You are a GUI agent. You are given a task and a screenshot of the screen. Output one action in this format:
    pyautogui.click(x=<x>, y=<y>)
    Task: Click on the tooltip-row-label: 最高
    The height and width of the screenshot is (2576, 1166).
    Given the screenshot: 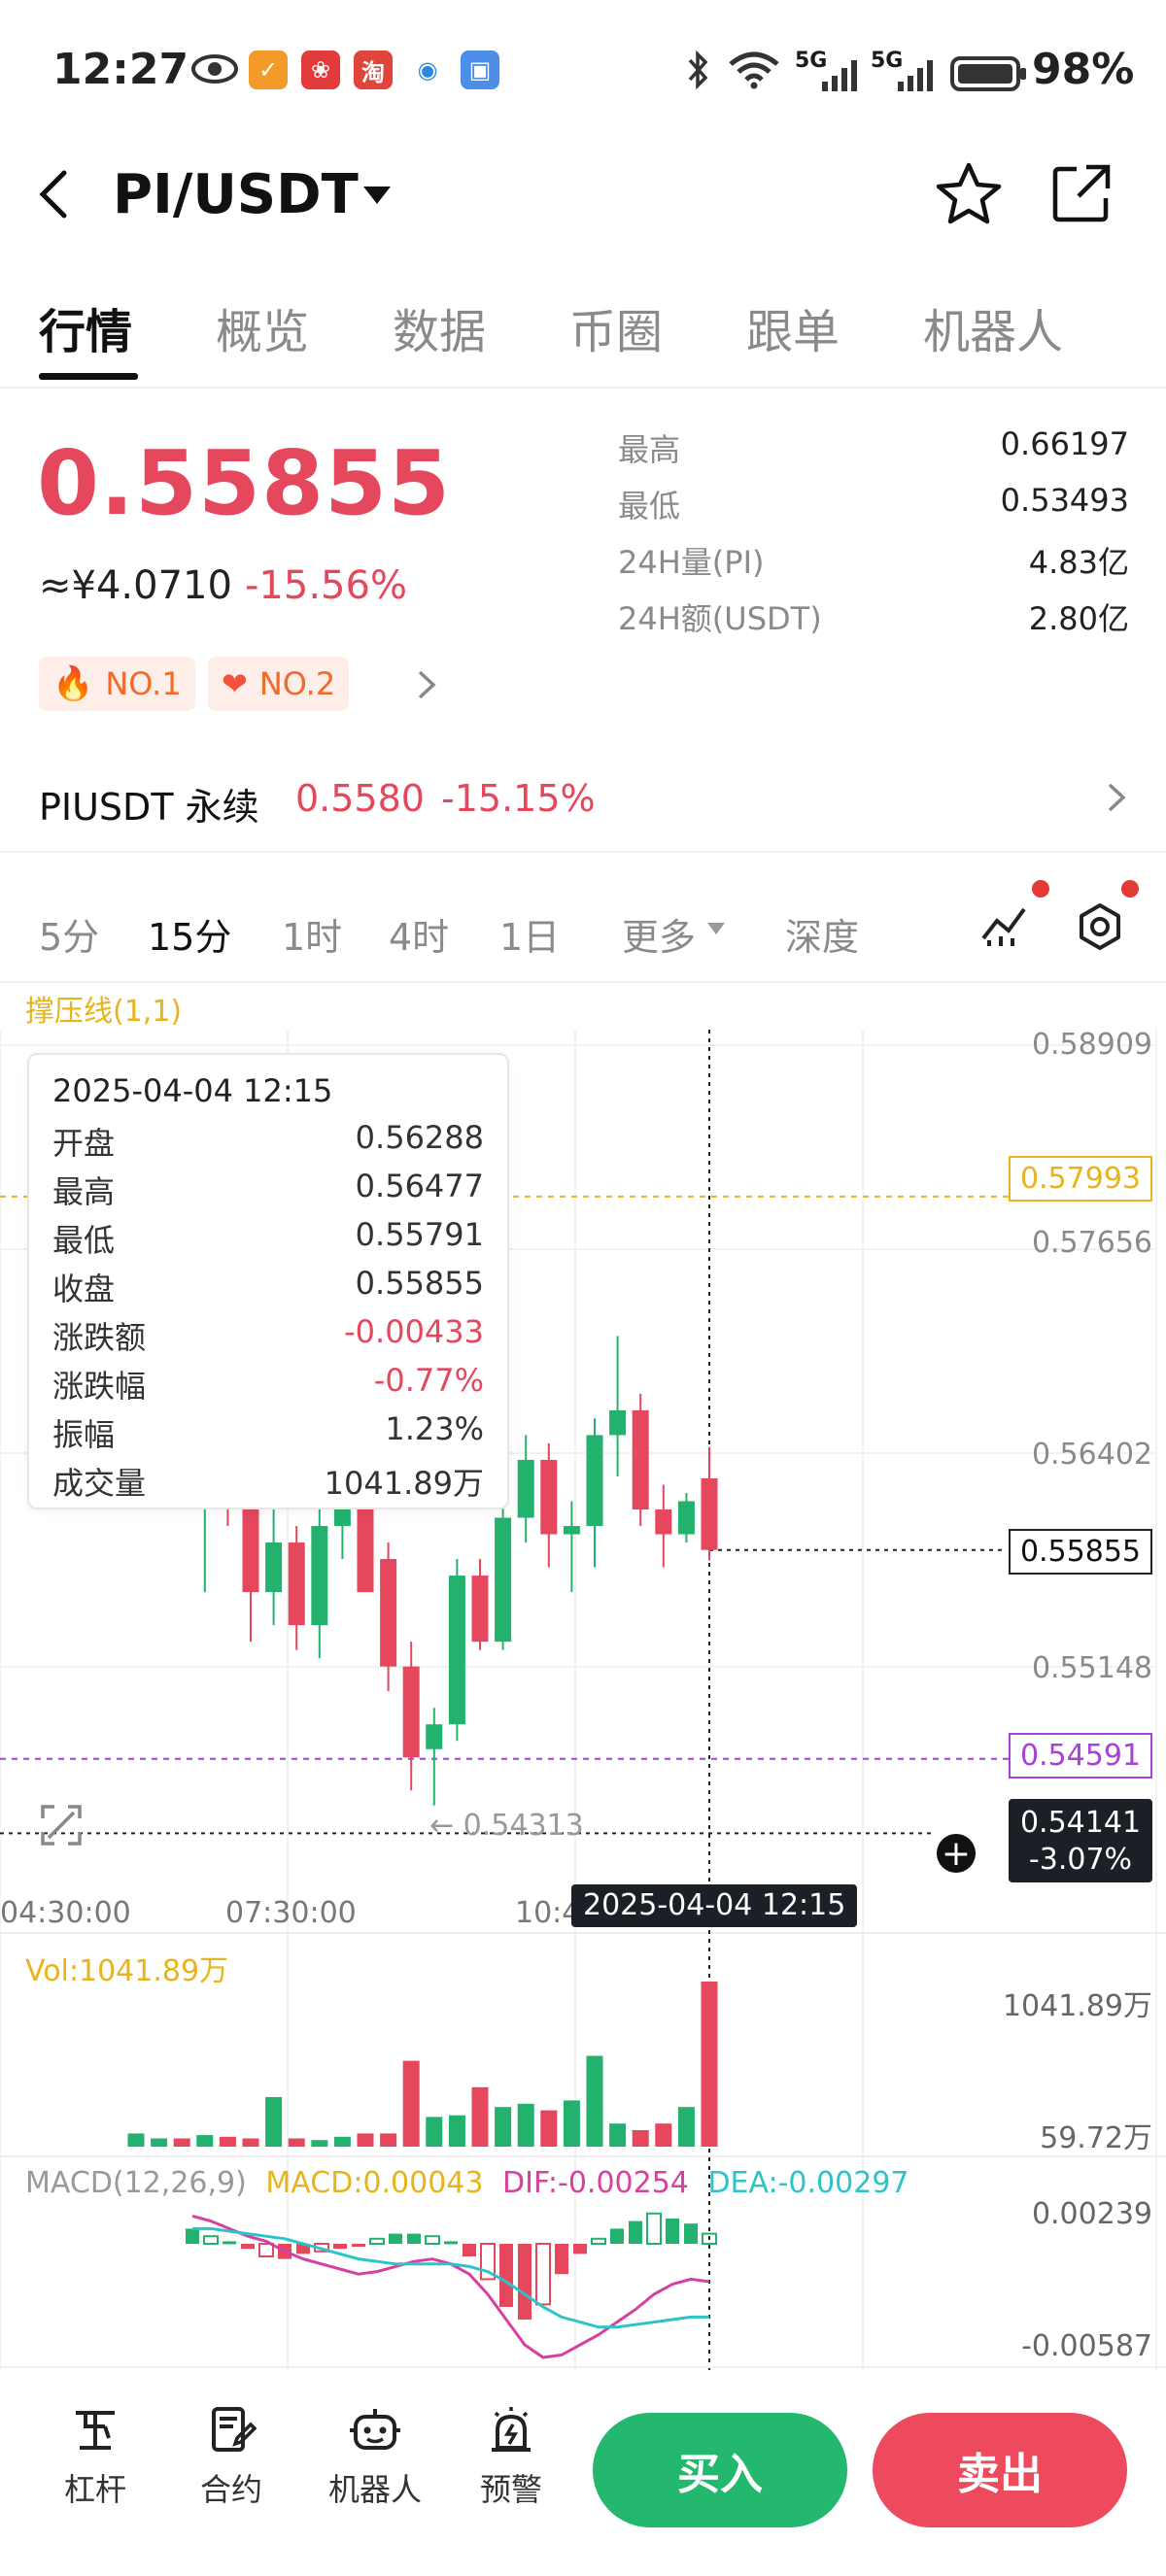 What is the action you would take?
    pyautogui.click(x=84, y=1191)
    